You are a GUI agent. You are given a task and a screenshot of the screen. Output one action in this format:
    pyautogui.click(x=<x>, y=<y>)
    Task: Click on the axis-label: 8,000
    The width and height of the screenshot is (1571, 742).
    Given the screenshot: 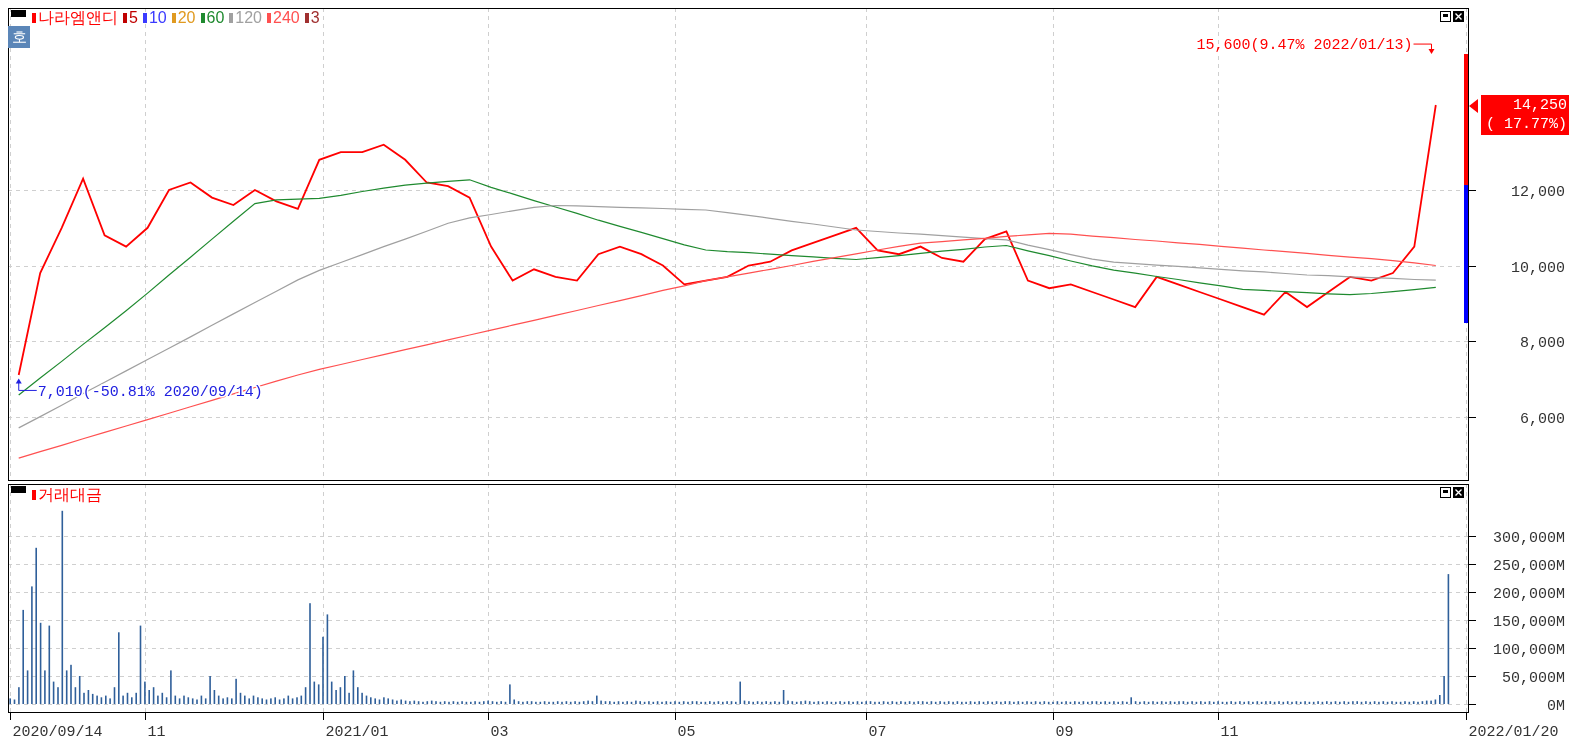 What is the action you would take?
    pyautogui.click(x=1542, y=343)
    